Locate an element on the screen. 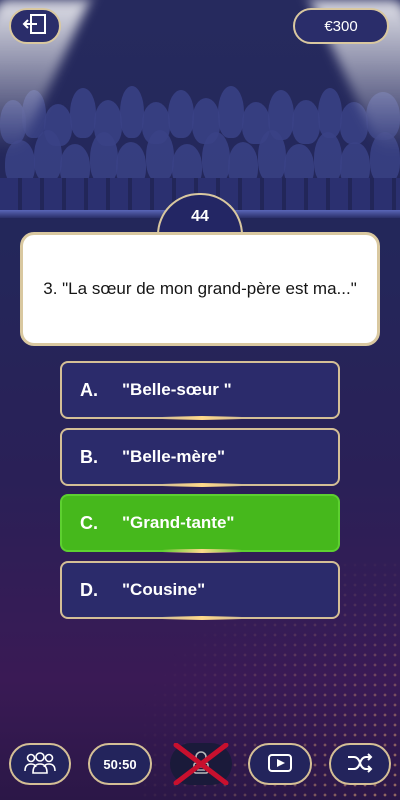 This screenshot has height=800, width=400. shuffle-icon is located at coordinates (360, 764).